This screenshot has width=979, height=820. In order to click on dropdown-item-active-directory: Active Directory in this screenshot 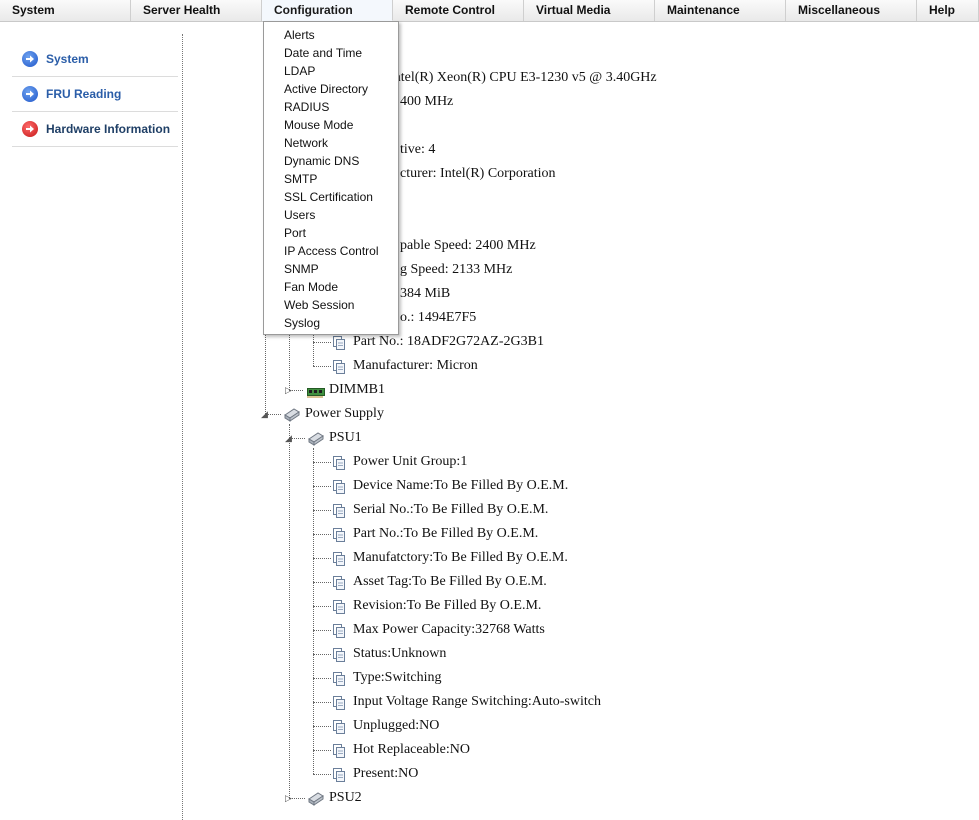, I will do `click(331, 89)`.